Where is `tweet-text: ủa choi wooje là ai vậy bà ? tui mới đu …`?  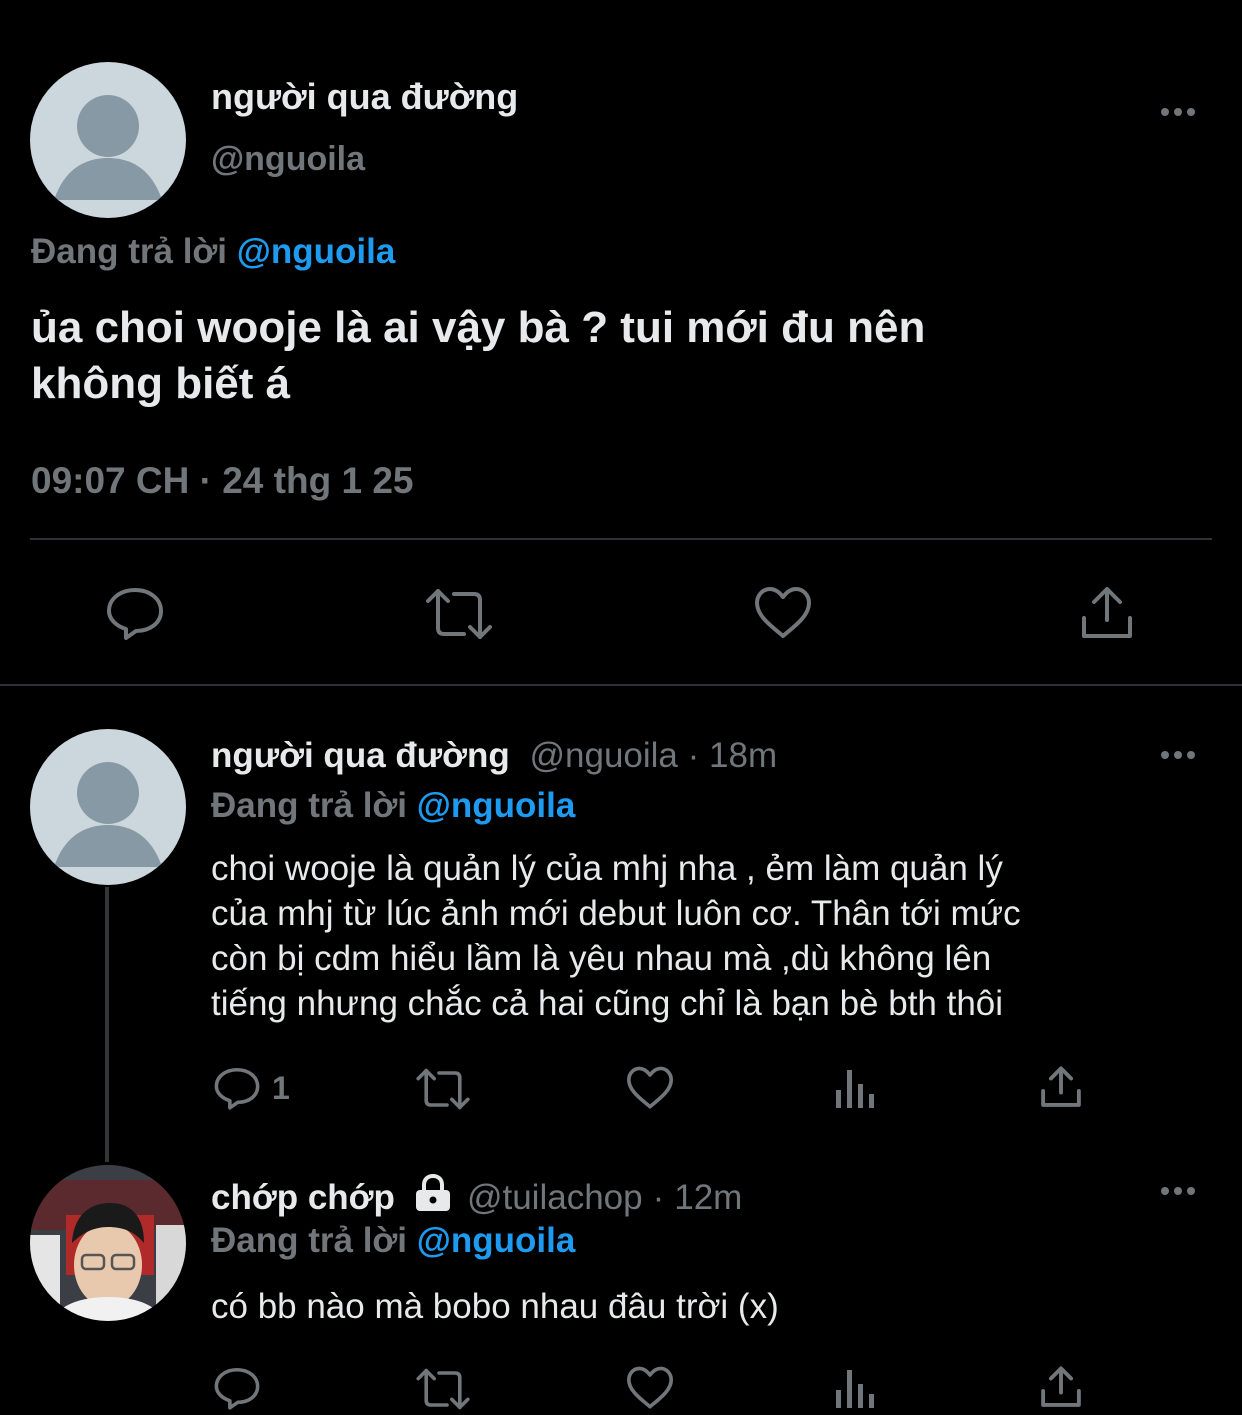 tweet-text: ủa choi wooje là ai vậy bà ? tui mới đu … is located at coordinates (478, 356).